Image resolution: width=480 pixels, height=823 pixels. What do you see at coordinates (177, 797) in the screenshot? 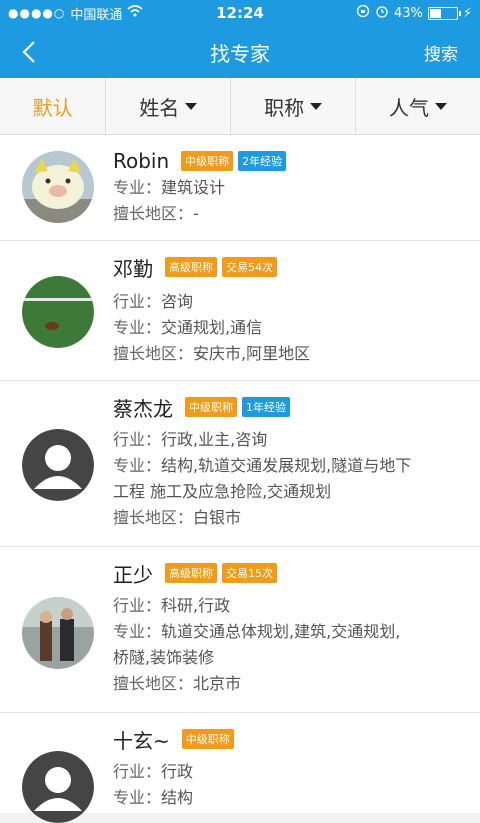
I see `line-value: 结构` at bounding box center [177, 797].